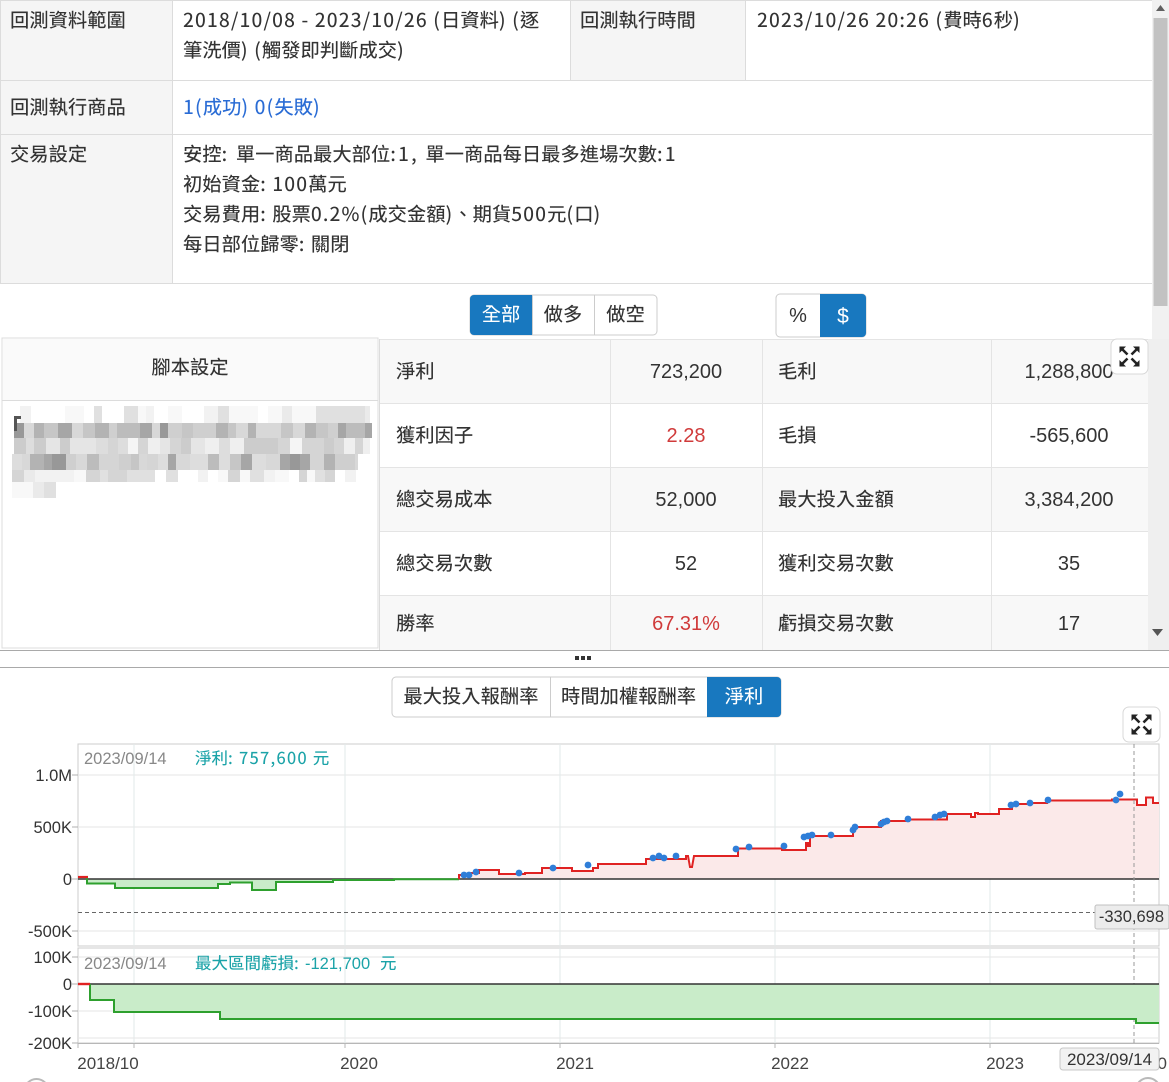 Image resolution: width=1169 pixels, height=1082 pixels. What do you see at coordinates (1069, 500) in the screenshot?
I see `svg-text: 3,384,200` at bounding box center [1069, 500].